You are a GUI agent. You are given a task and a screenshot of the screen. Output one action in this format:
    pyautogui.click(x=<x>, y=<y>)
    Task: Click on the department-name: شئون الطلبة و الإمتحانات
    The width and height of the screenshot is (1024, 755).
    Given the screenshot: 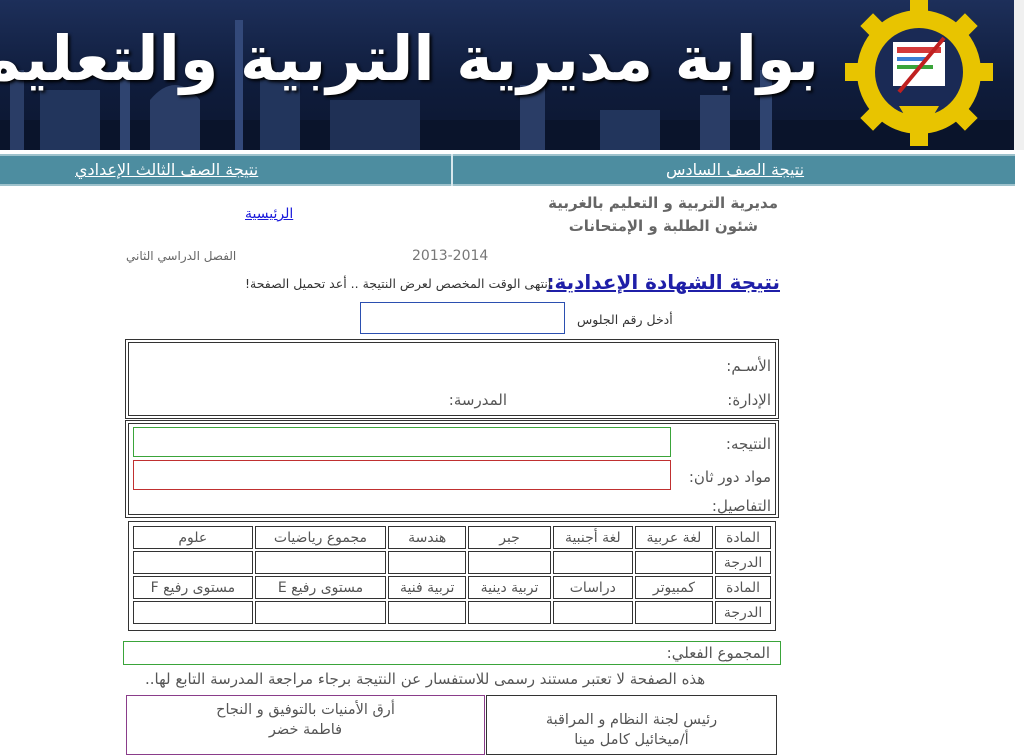 What is the action you would take?
    pyautogui.click(x=663, y=226)
    